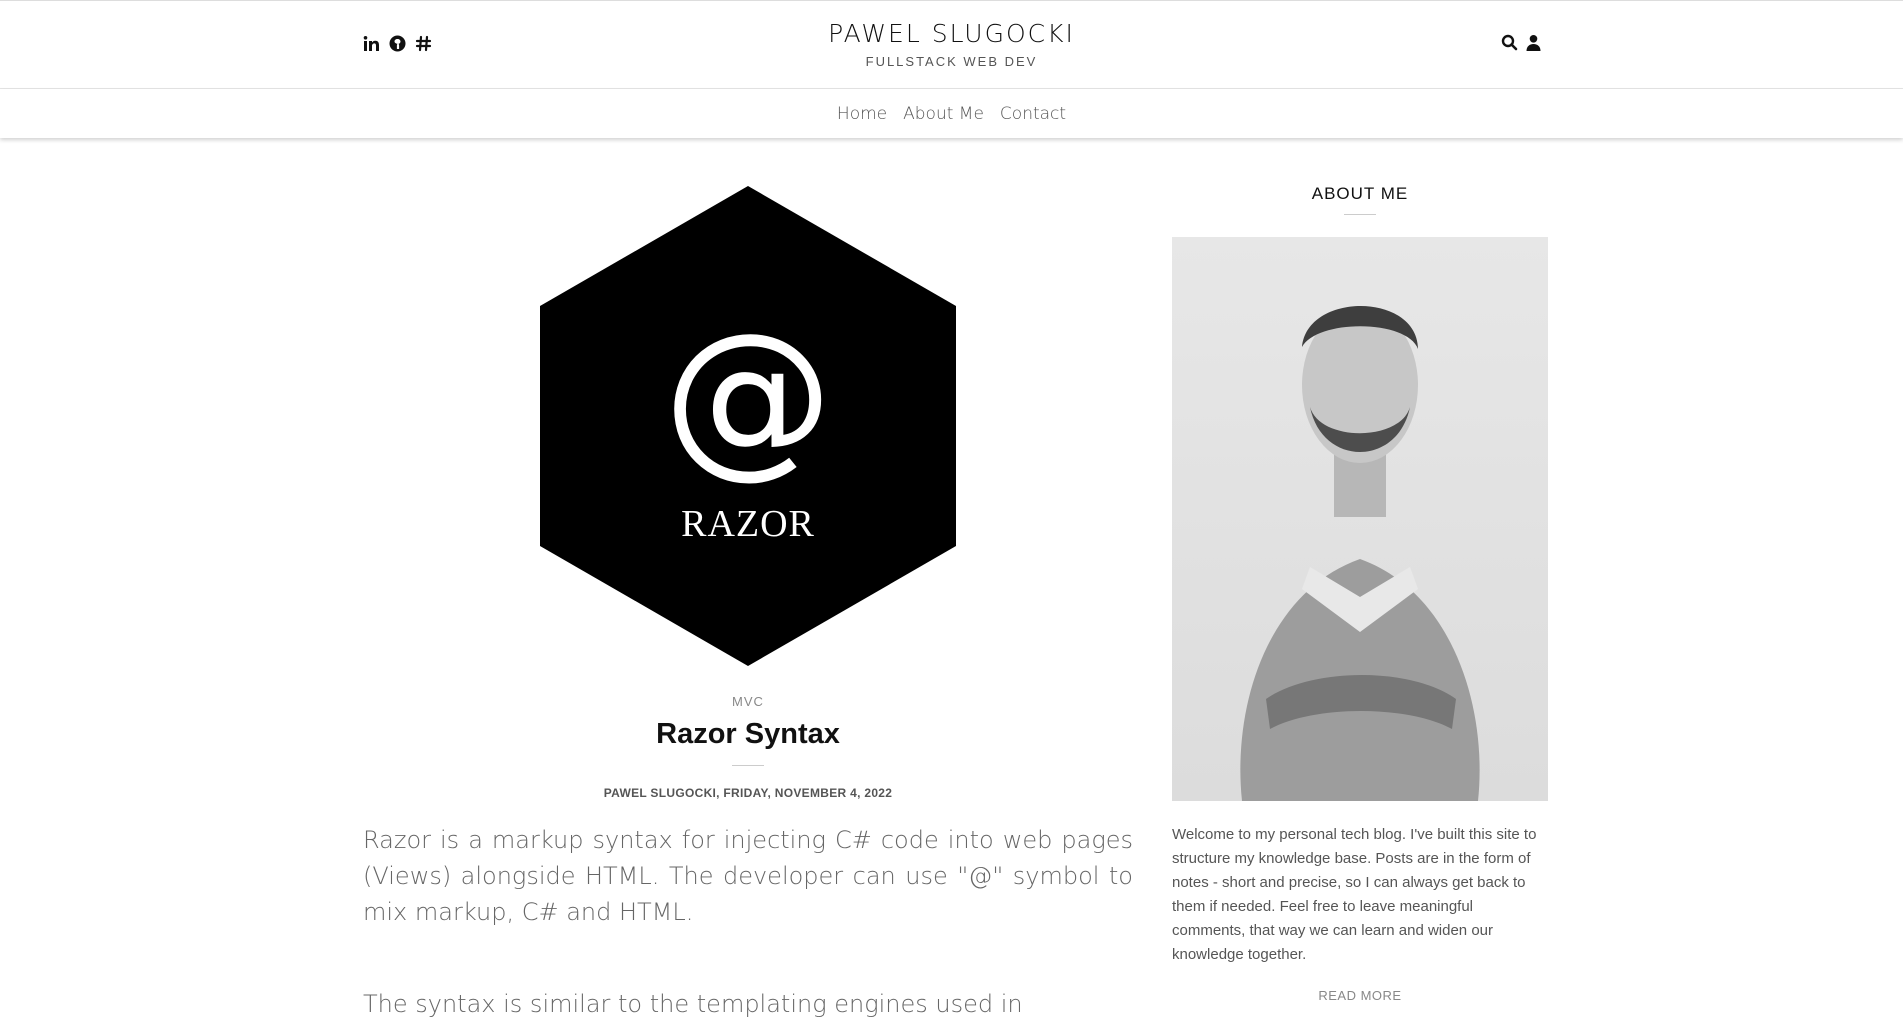  Describe the element at coordinates (1360, 995) in the screenshot. I see `read-more-link: READ MORE` at that location.